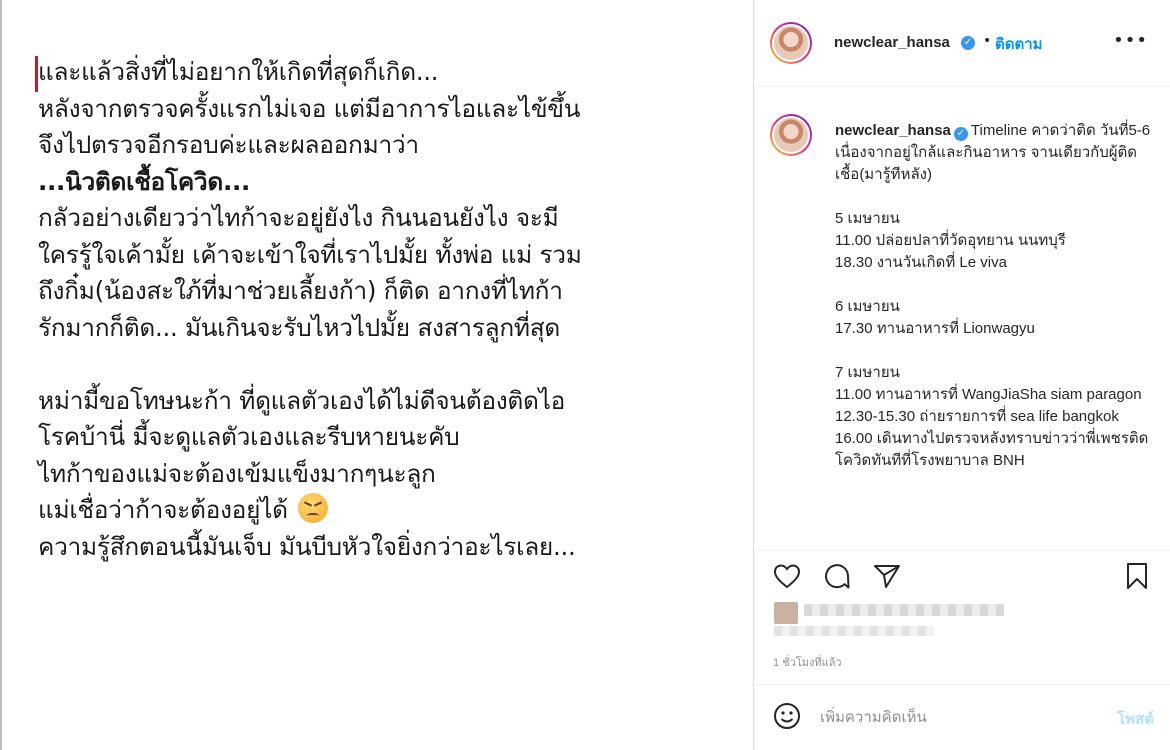 This screenshot has height=750, width=1170. I want to click on post-line: โรคบ้านี่ มี้จะดูแลตัวเองและรีบหายนะคับ, so click(249, 436).